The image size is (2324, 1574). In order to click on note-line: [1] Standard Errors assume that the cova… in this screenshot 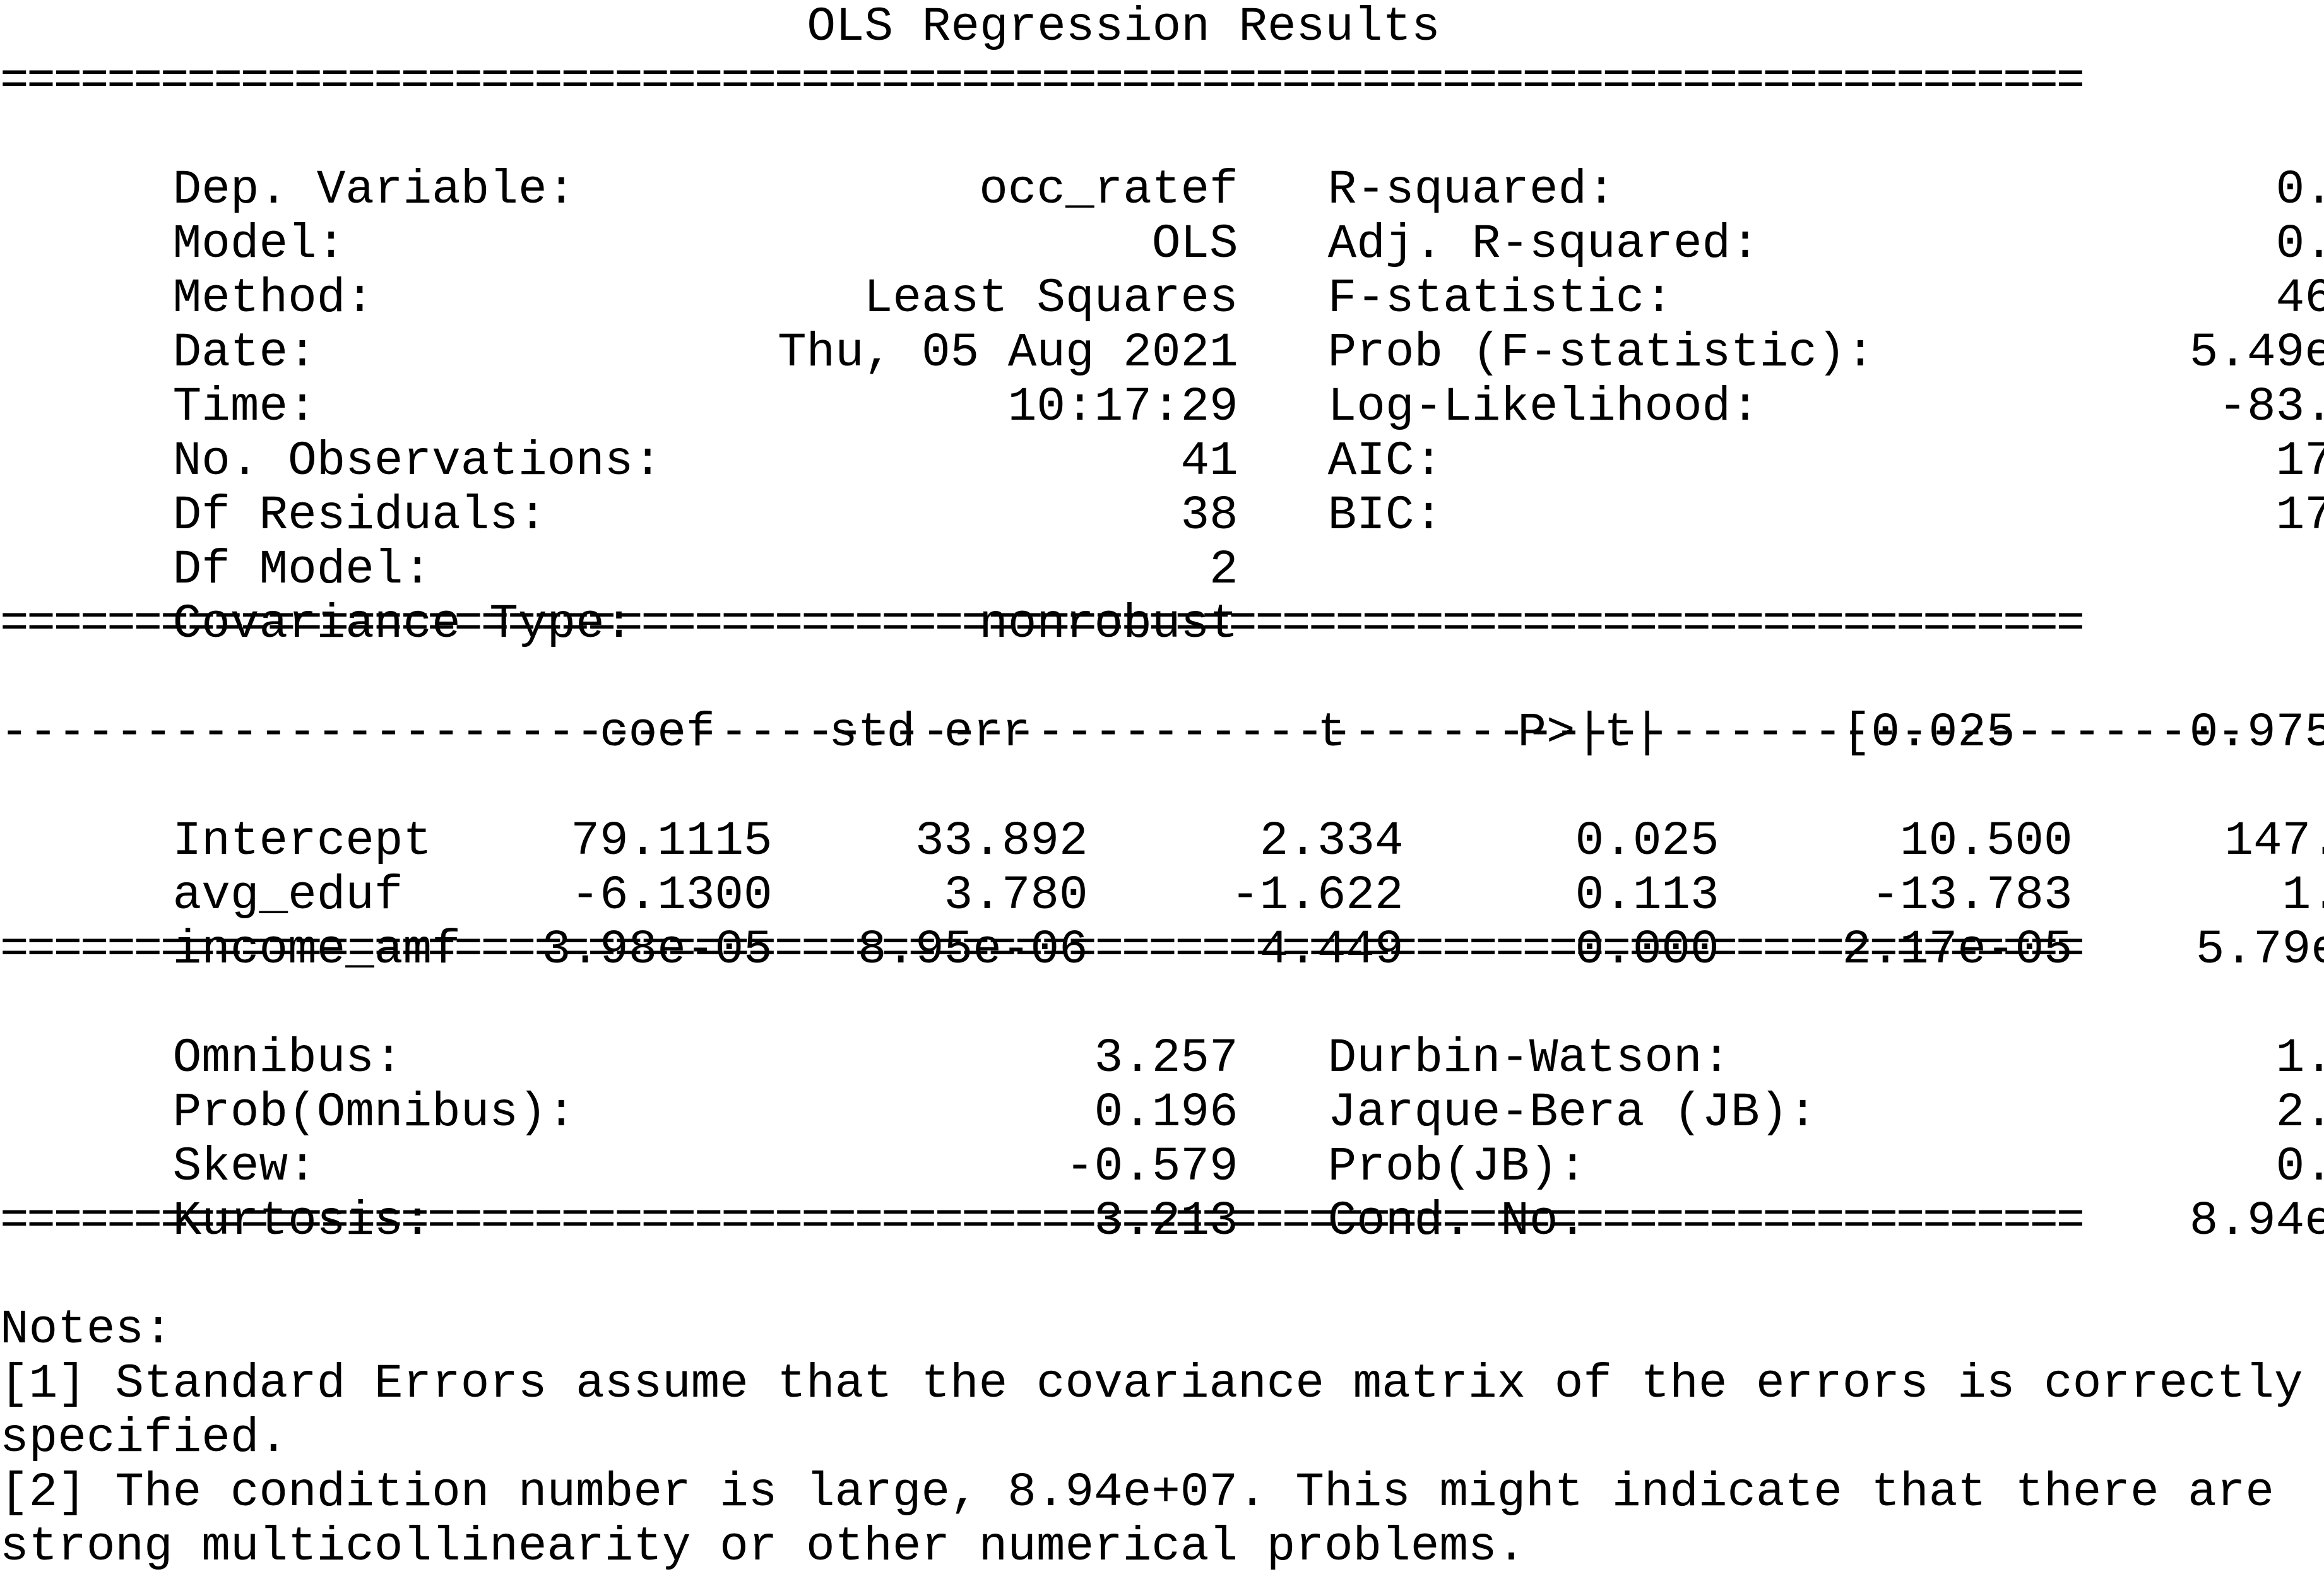, I will do `click(1151, 1384)`.